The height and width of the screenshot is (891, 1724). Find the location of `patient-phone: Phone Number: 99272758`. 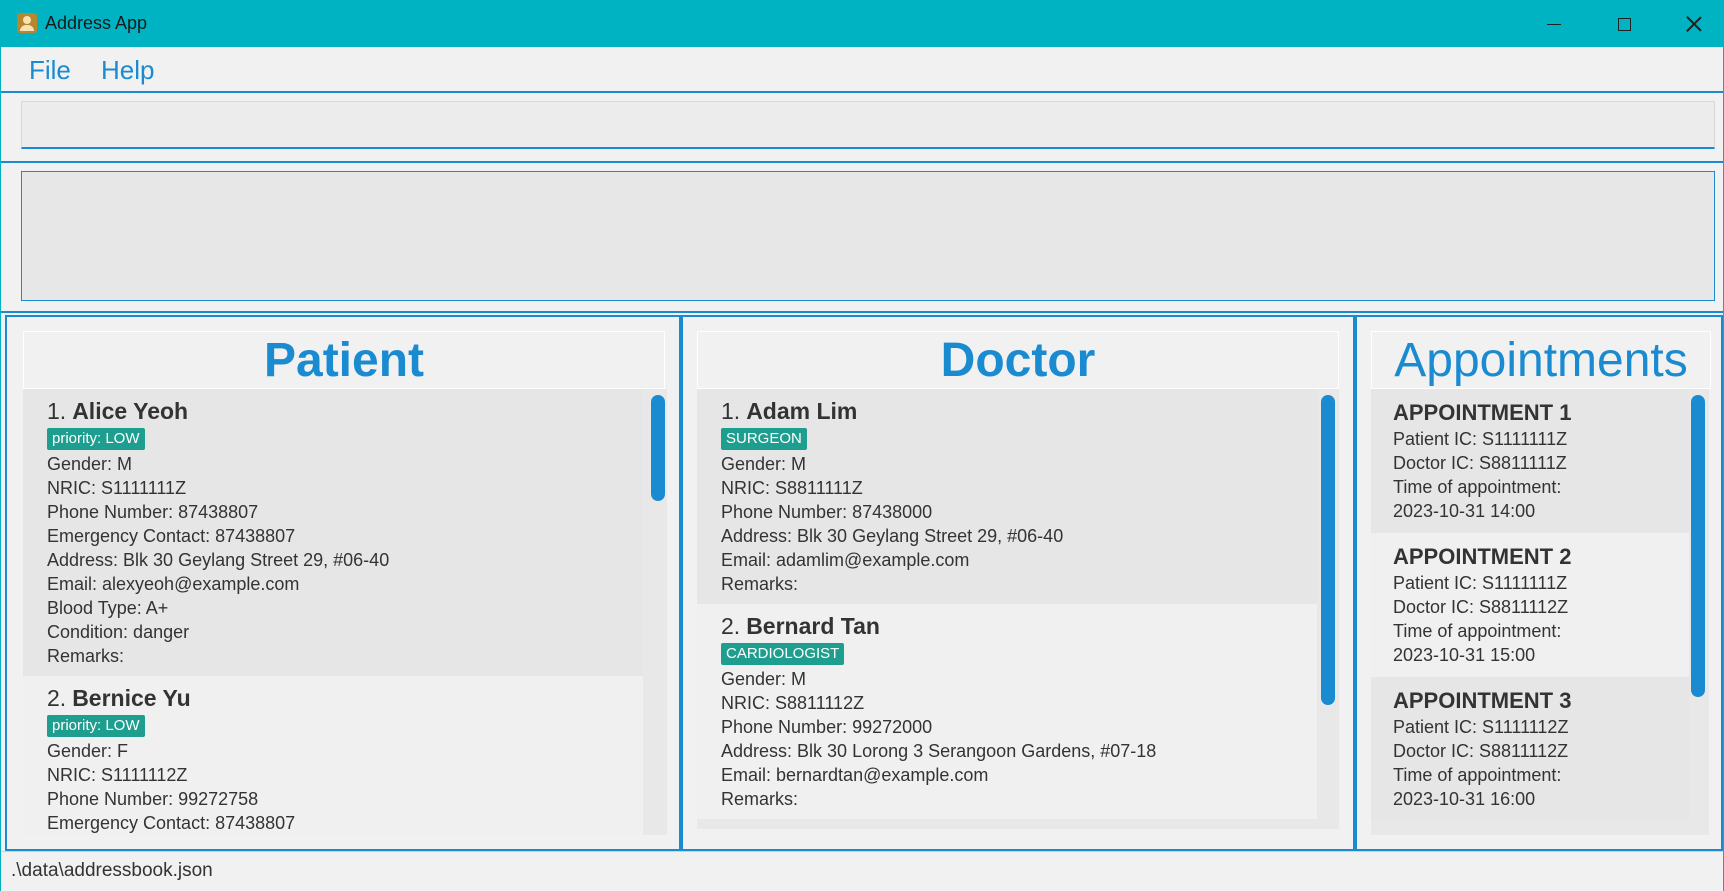

patient-phone: Phone Number: 99272758 is located at coordinates (153, 799).